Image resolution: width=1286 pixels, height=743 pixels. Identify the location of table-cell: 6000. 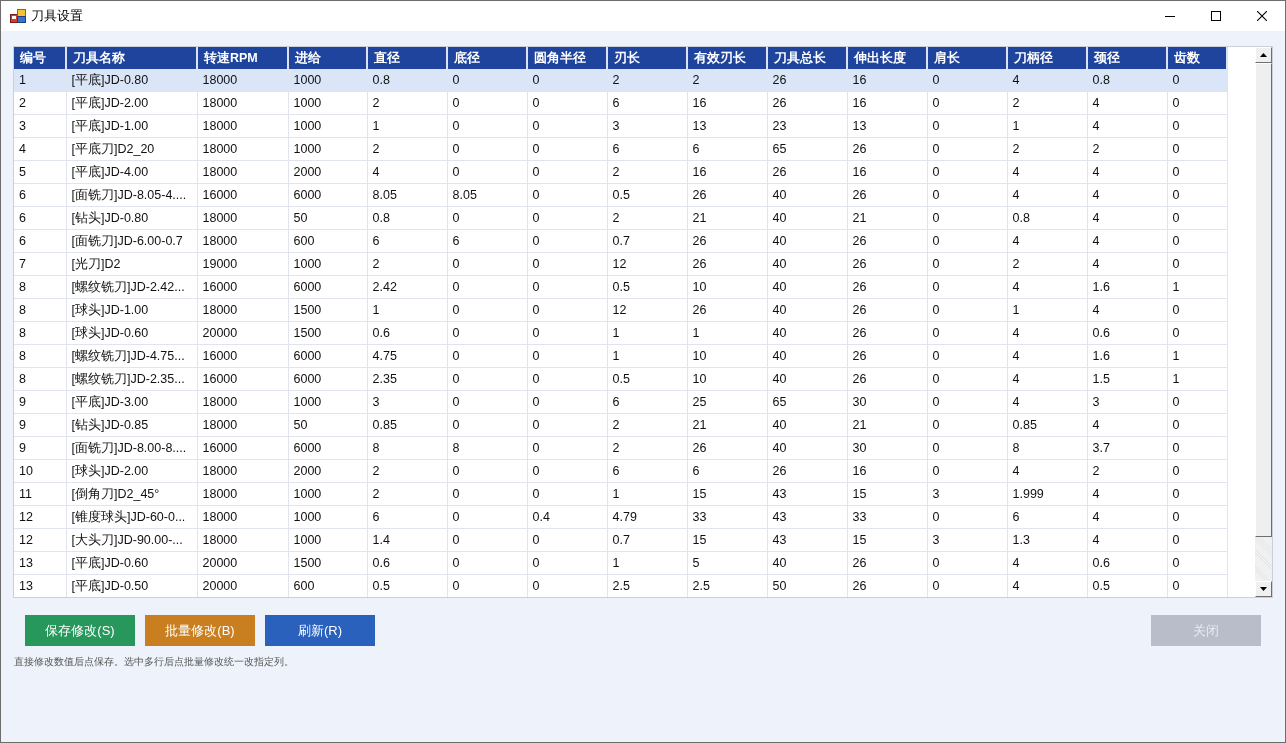
(327, 356).